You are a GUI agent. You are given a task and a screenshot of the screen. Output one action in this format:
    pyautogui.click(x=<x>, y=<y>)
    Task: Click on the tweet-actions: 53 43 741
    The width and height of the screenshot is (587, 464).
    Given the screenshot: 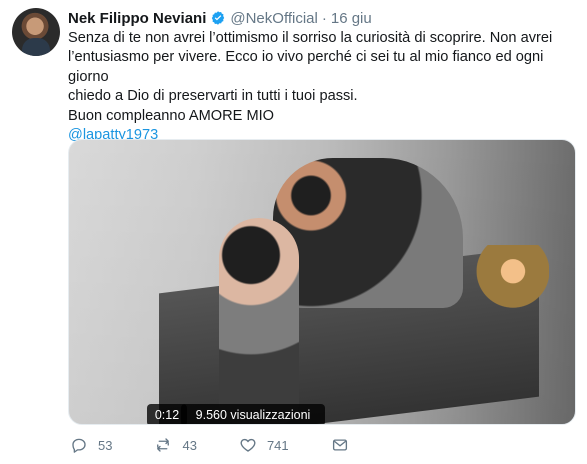 What is the action you would take?
    pyautogui.click(x=209, y=445)
    